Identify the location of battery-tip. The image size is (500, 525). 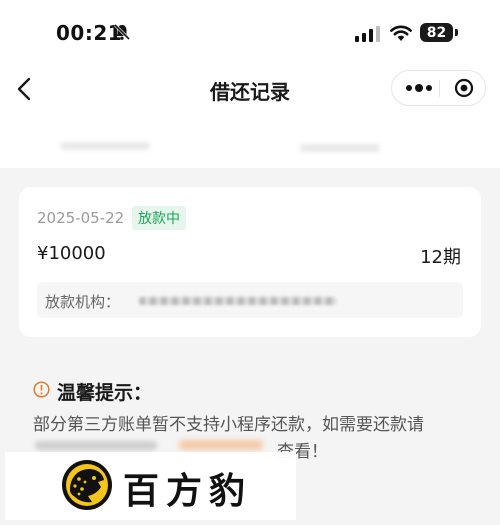
(456, 32).